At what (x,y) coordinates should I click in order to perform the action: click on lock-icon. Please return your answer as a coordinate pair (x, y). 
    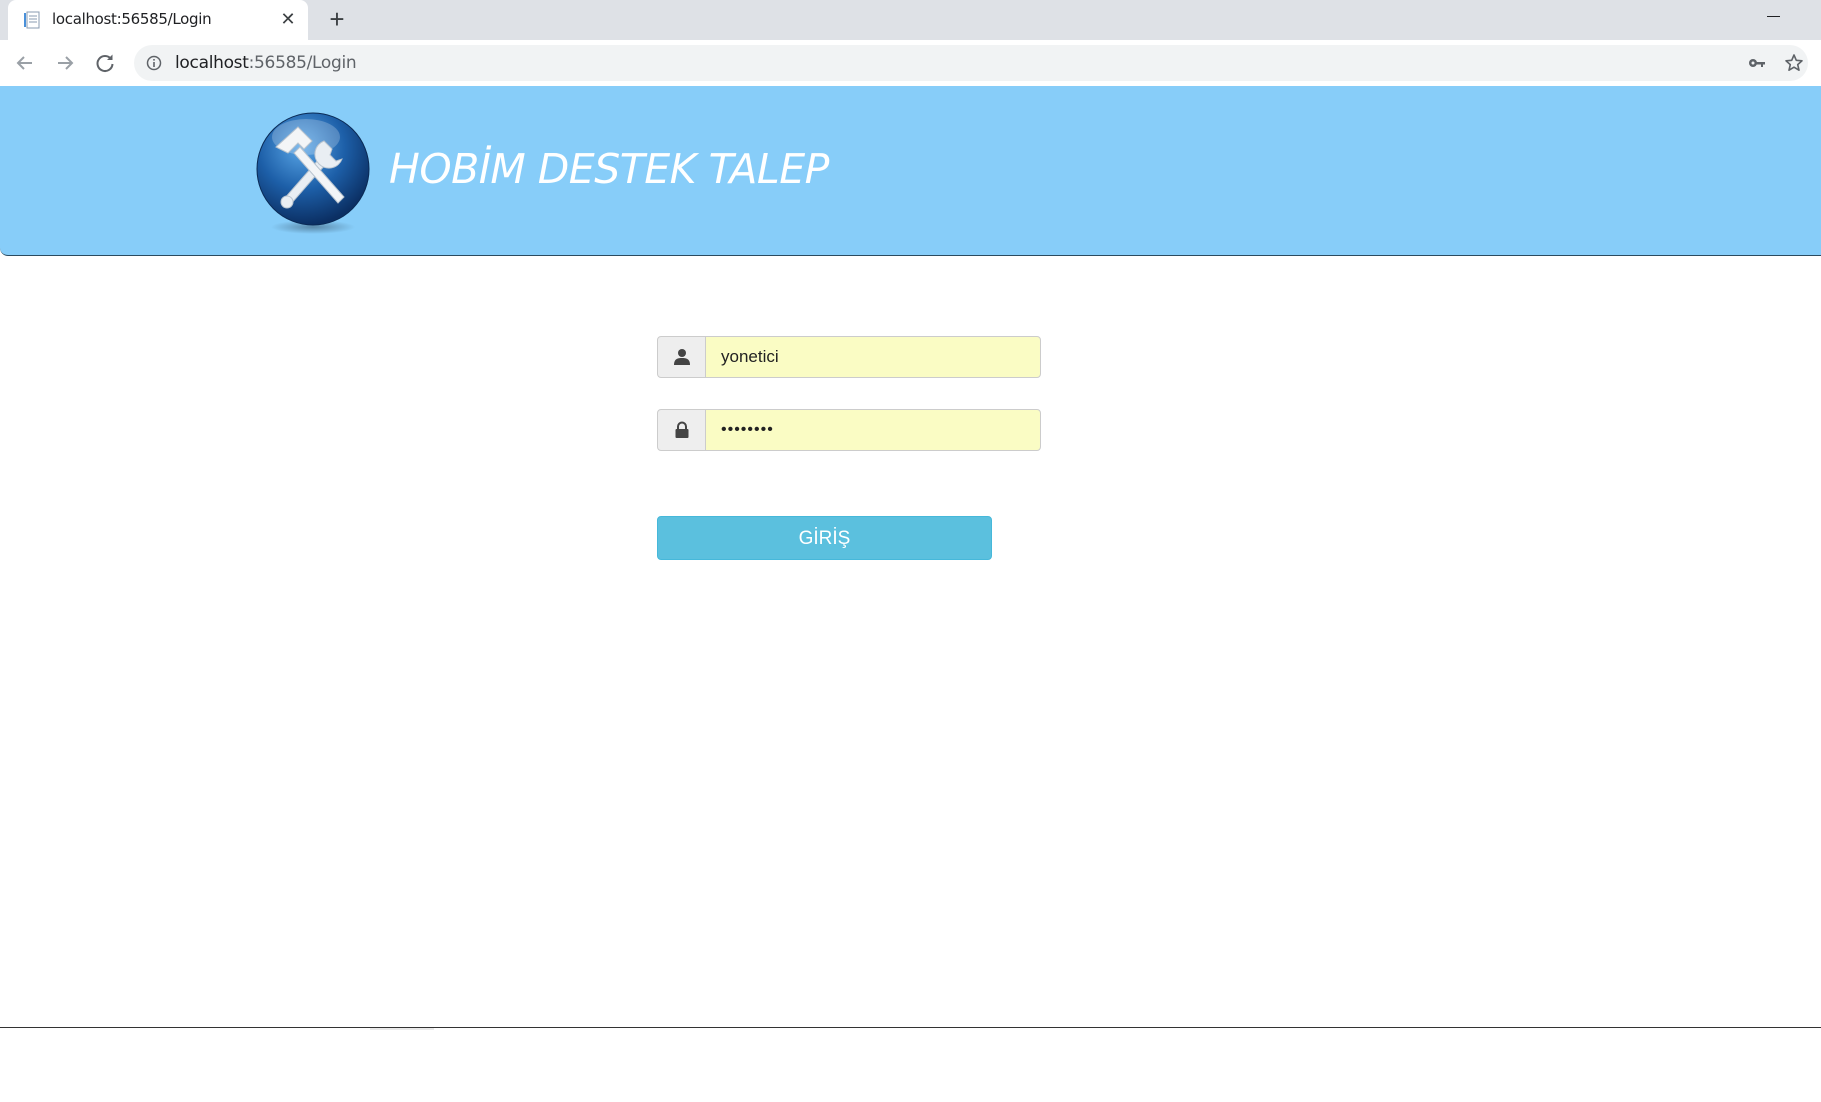
    Looking at the image, I should click on (682, 429).